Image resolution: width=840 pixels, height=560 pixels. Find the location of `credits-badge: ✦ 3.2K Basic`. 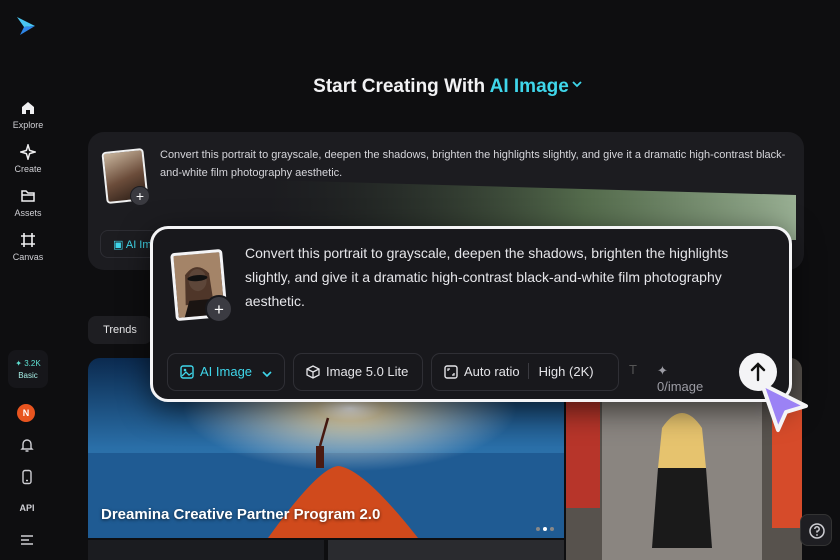

credits-badge: ✦ 3.2K Basic is located at coordinates (28, 369).